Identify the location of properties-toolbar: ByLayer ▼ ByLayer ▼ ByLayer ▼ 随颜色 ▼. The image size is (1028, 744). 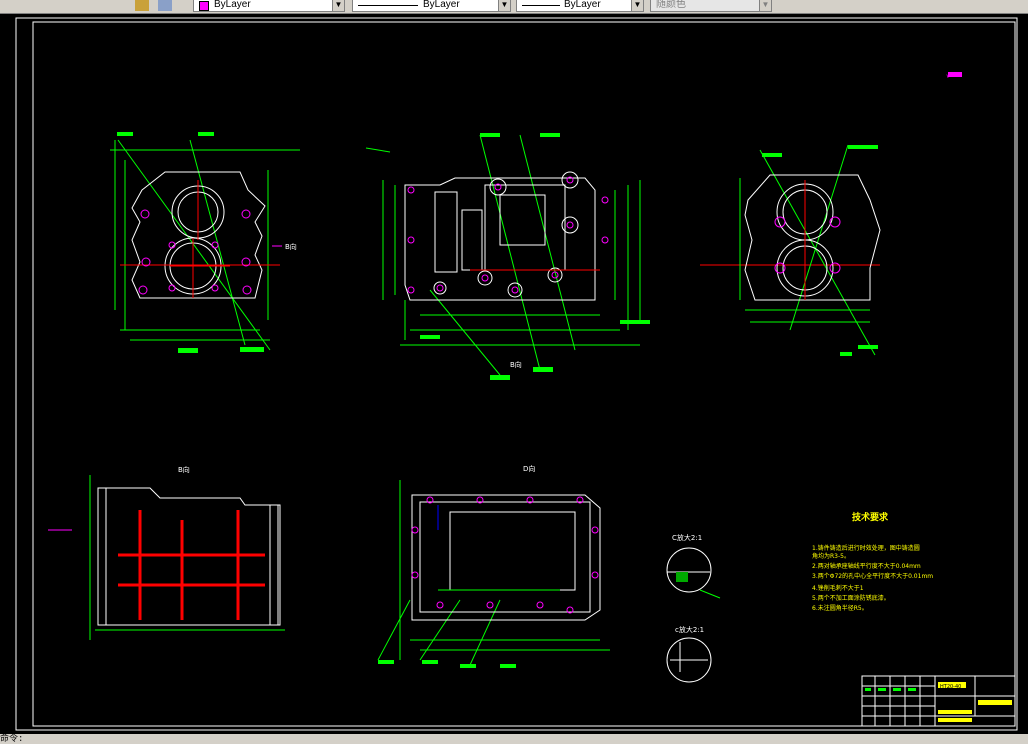
(514, 7).